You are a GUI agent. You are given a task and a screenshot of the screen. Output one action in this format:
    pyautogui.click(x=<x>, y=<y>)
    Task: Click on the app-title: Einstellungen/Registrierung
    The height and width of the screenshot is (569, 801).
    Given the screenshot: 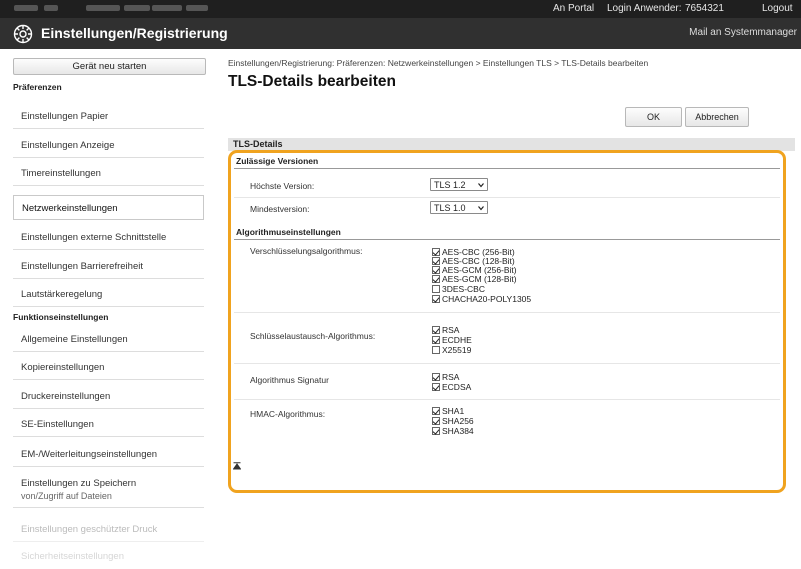 What is the action you would take?
    pyautogui.click(x=134, y=33)
    